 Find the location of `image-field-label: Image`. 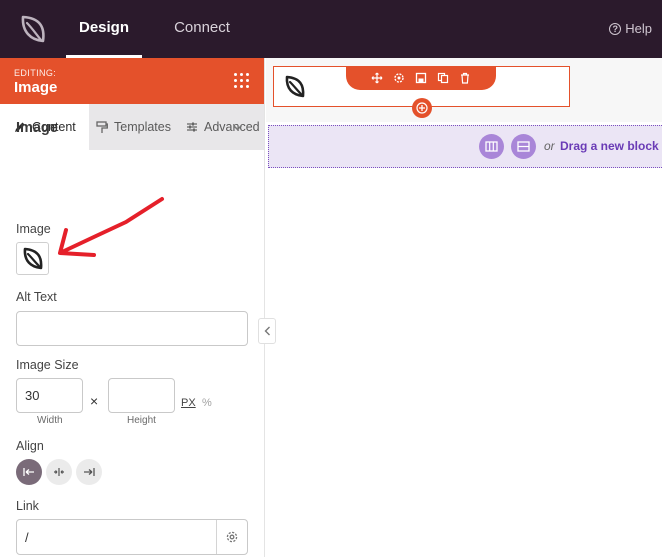

image-field-label: Image is located at coordinates (33, 229).